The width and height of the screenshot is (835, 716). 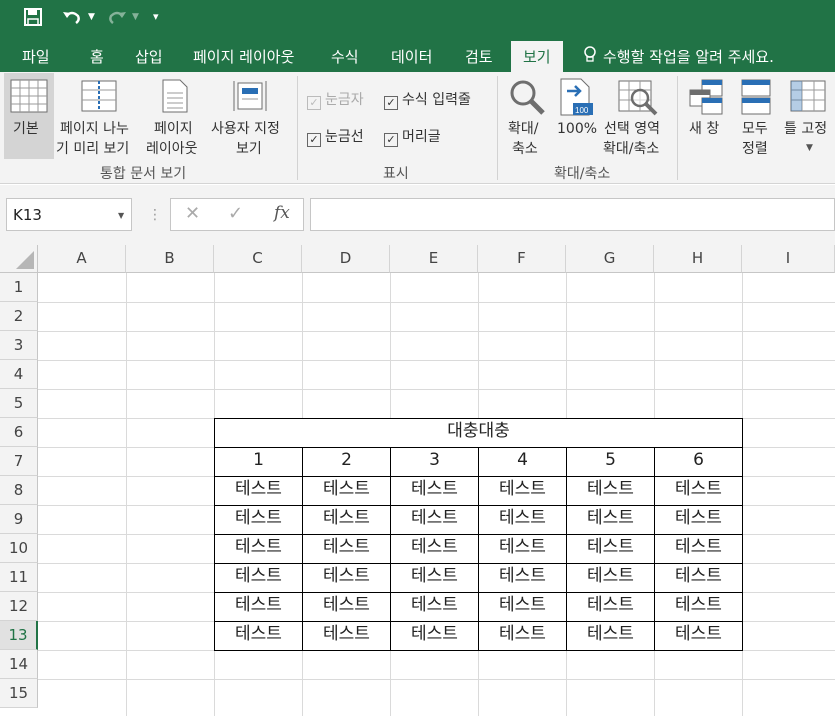 What do you see at coordinates (33, 19) in the screenshot?
I see `save-icon` at bounding box center [33, 19].